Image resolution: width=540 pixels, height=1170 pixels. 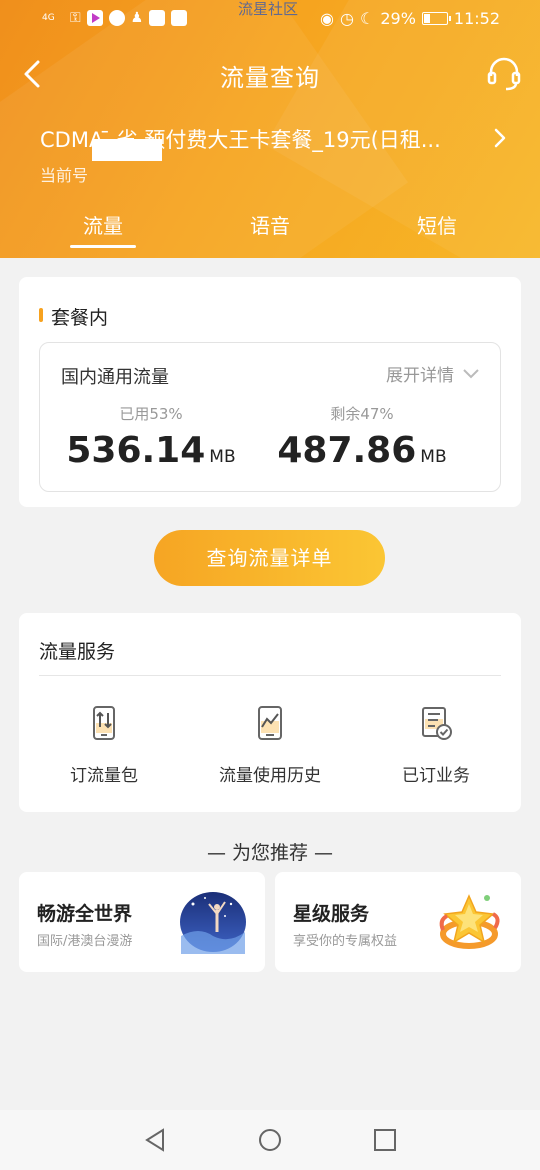 I want to click on recommend-card-star-service: 星级服务 享受你的专属权益, so click(x=398, y=922).